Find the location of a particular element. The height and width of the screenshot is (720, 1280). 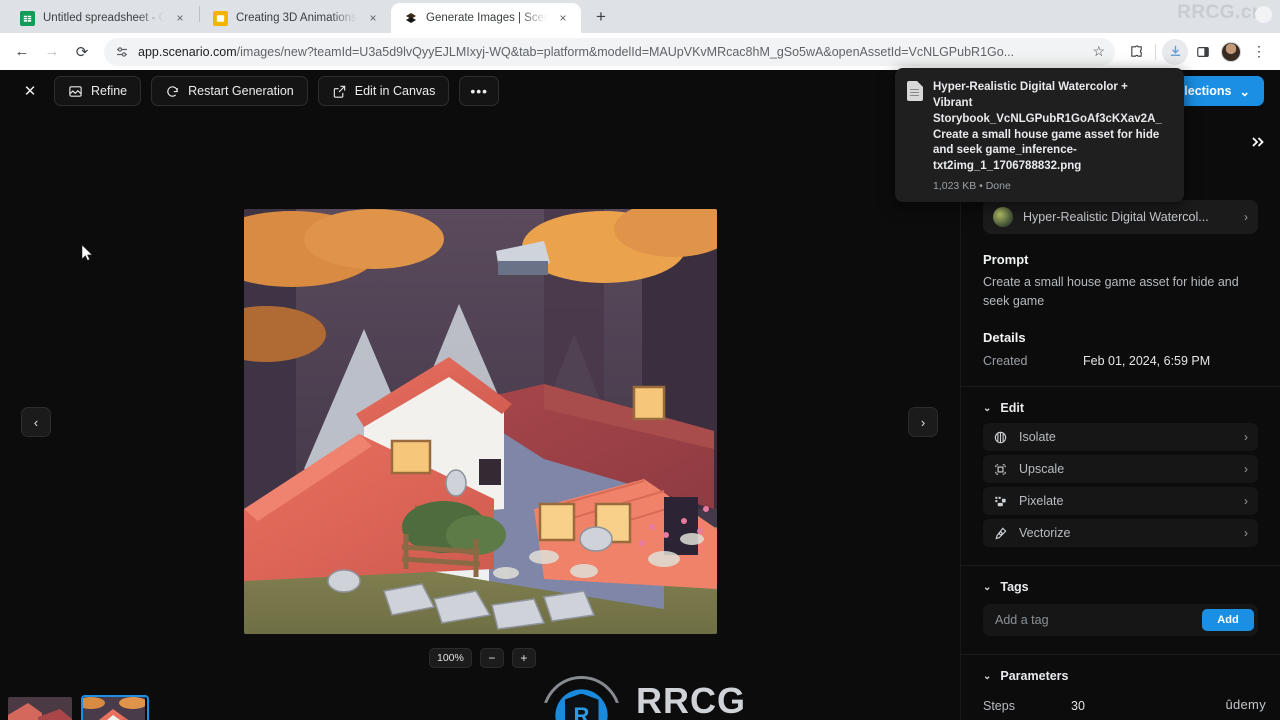

chevron-double-right-icon is located at coordinates (1258, 142).